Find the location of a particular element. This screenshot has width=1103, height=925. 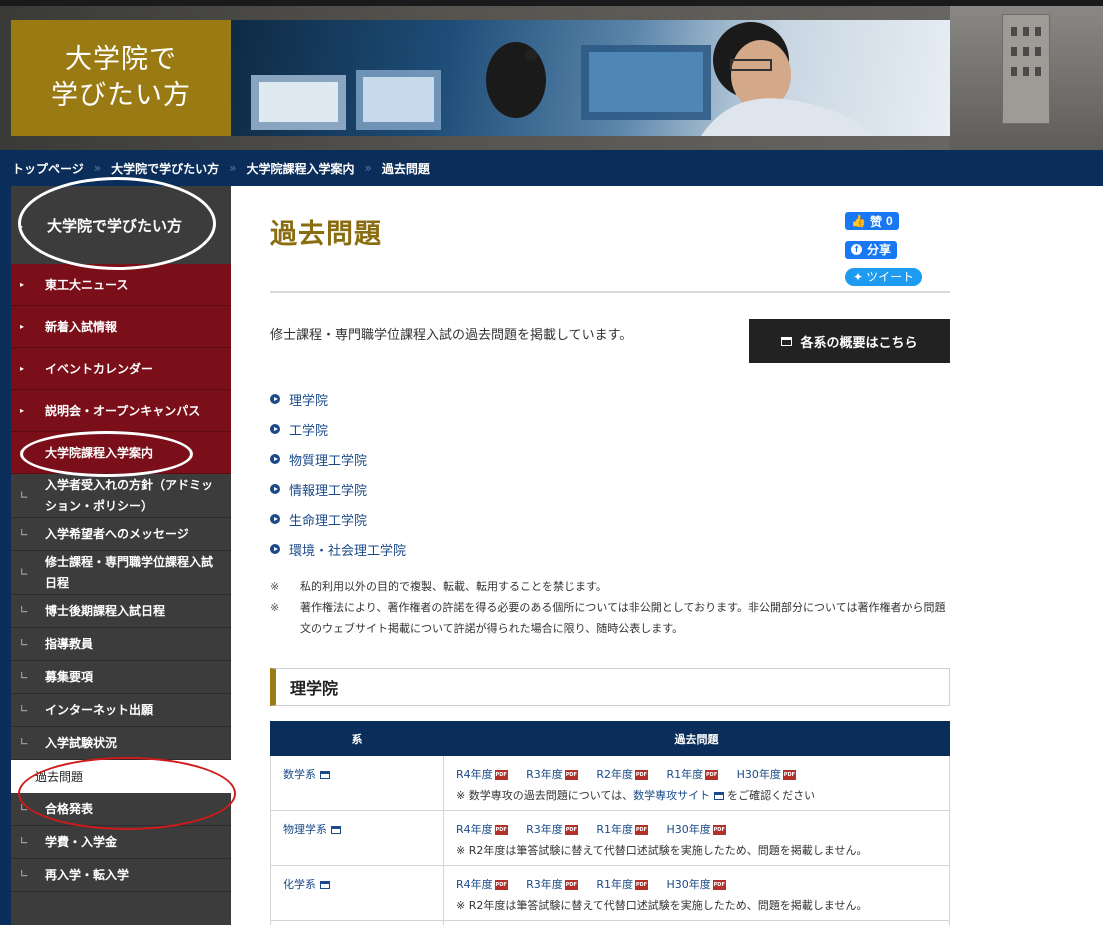

dept-link-chemistry: 化学系 is located at coordinates (306, 884).